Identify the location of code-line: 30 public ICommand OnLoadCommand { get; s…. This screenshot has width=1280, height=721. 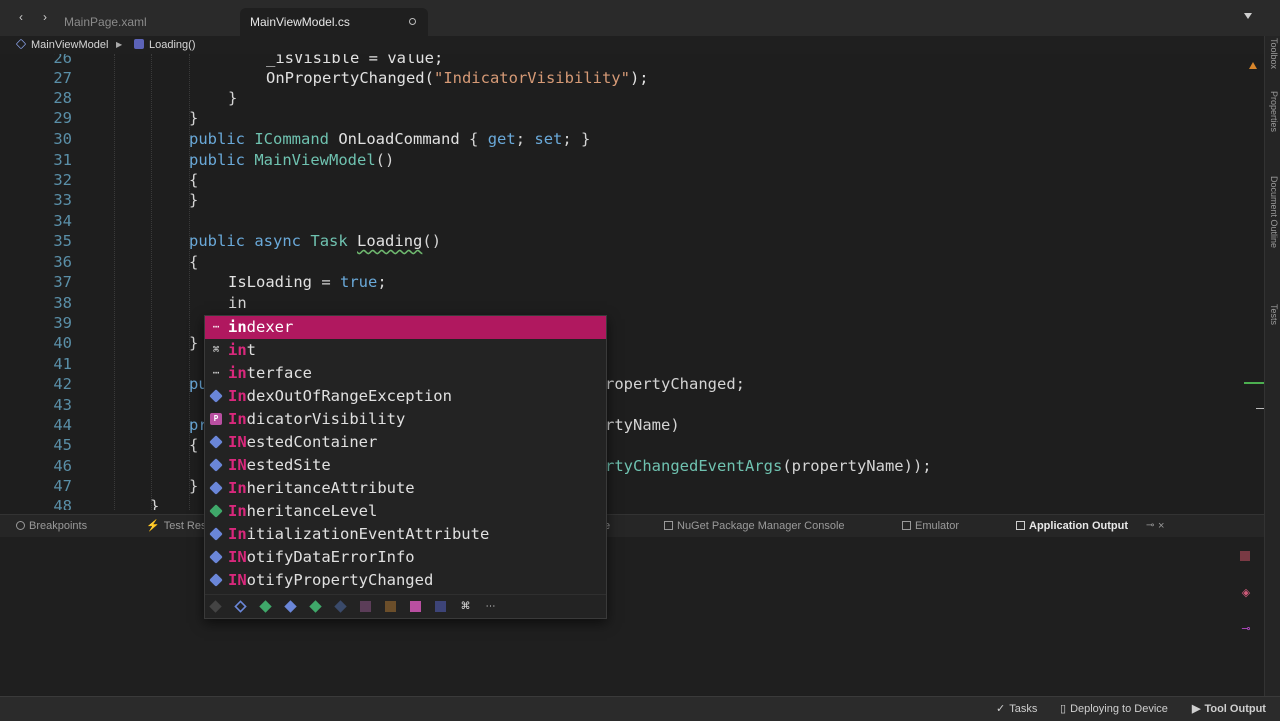
(322, 139).